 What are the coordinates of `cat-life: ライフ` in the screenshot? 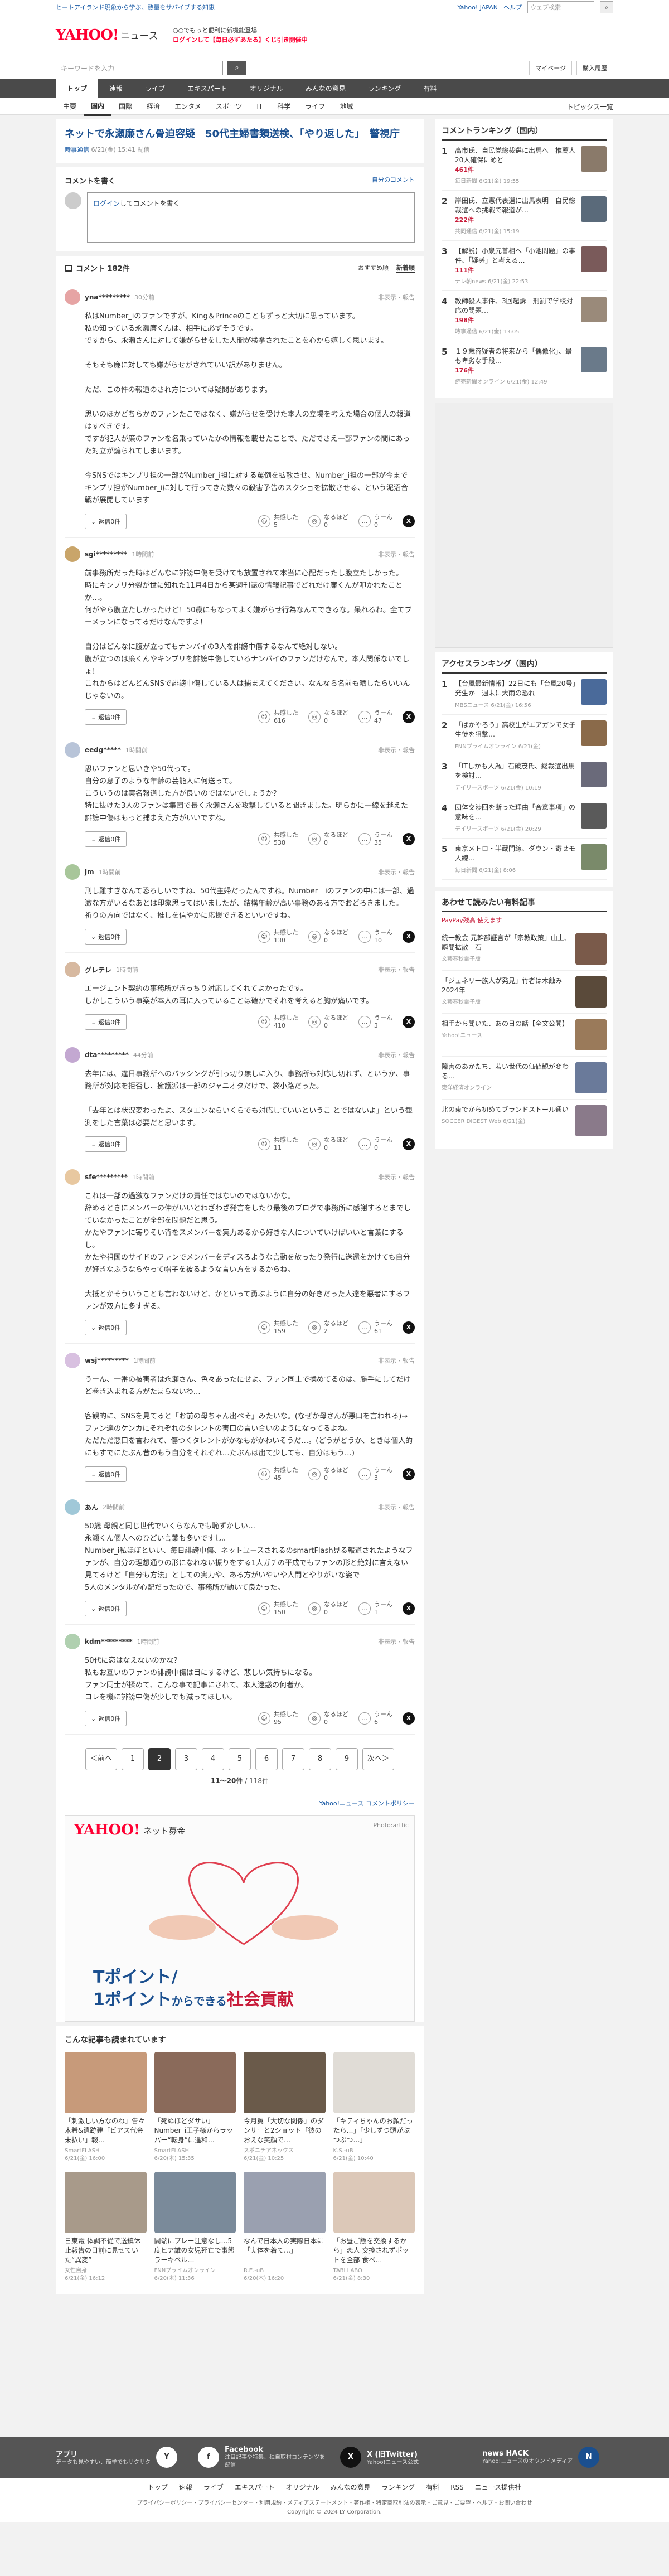 It's located at (315, 106).